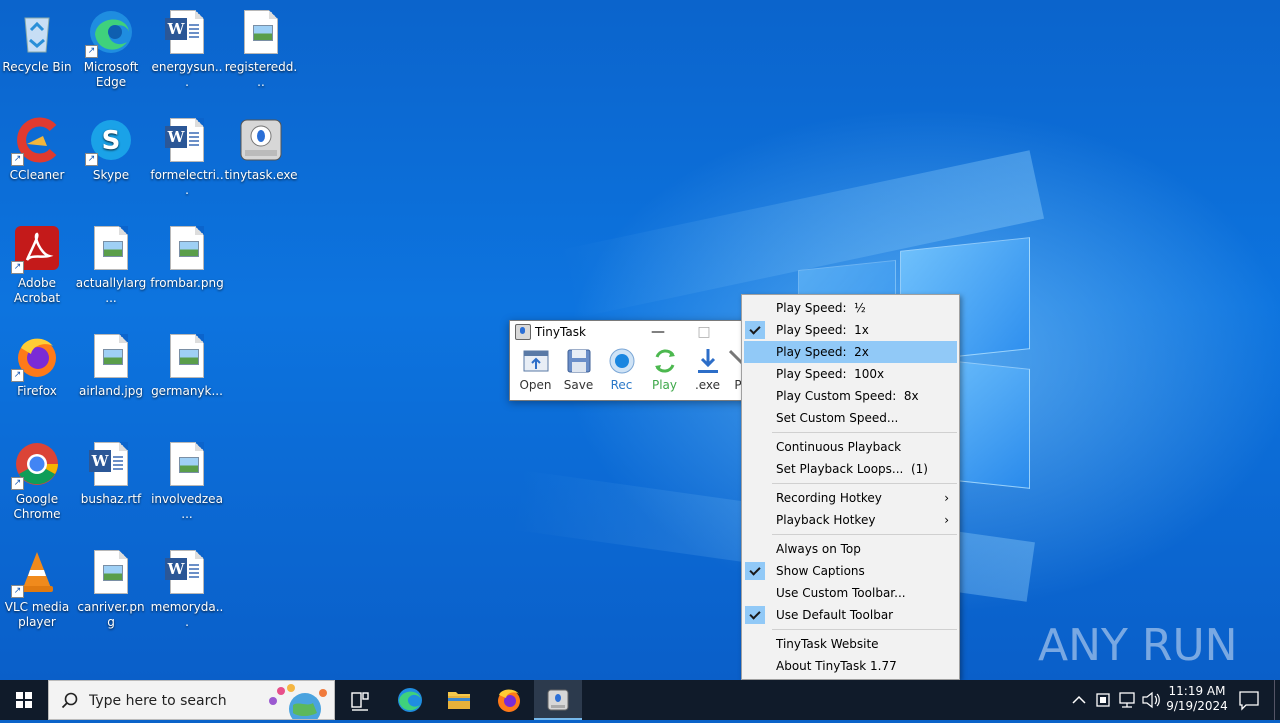 The width and height of the screenshot is (1280, 723). Describe the element at coordinates (187, 283) in the screenshot. I see `desktop-icon-label: frombar.png` at that location.